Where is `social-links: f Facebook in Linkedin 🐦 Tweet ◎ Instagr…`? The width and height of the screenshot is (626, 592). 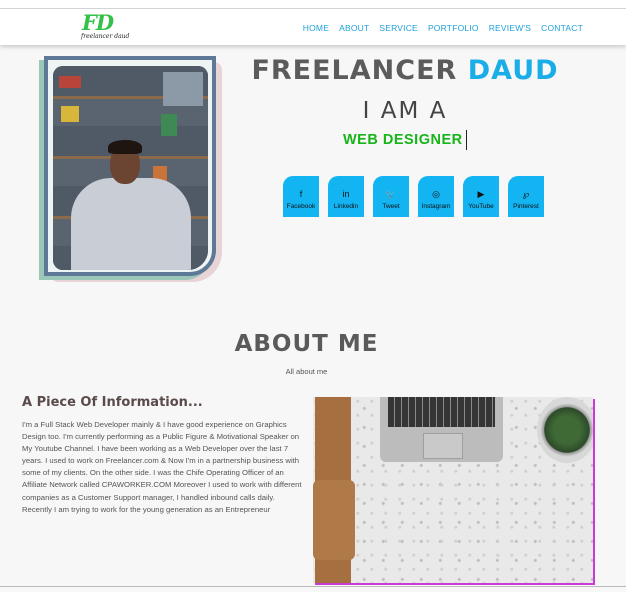 social-links: f Facebook in Linkedin 🐦 Tweet ◎ Instagr… is located at coordinates (413, 196).